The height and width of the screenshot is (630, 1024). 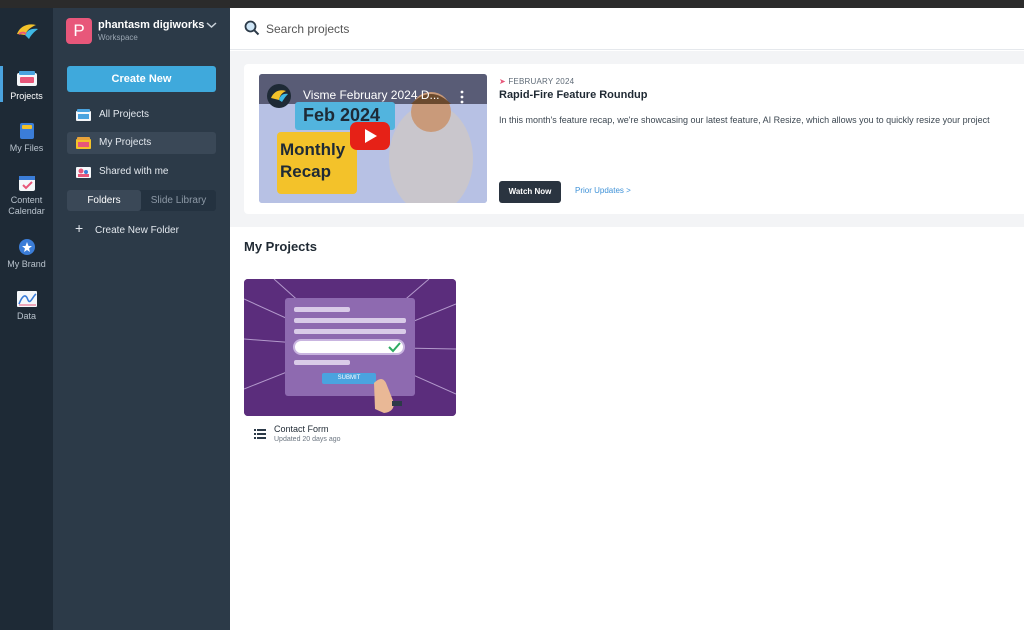 I want to click on files-icon, so click(x=26, y=131).